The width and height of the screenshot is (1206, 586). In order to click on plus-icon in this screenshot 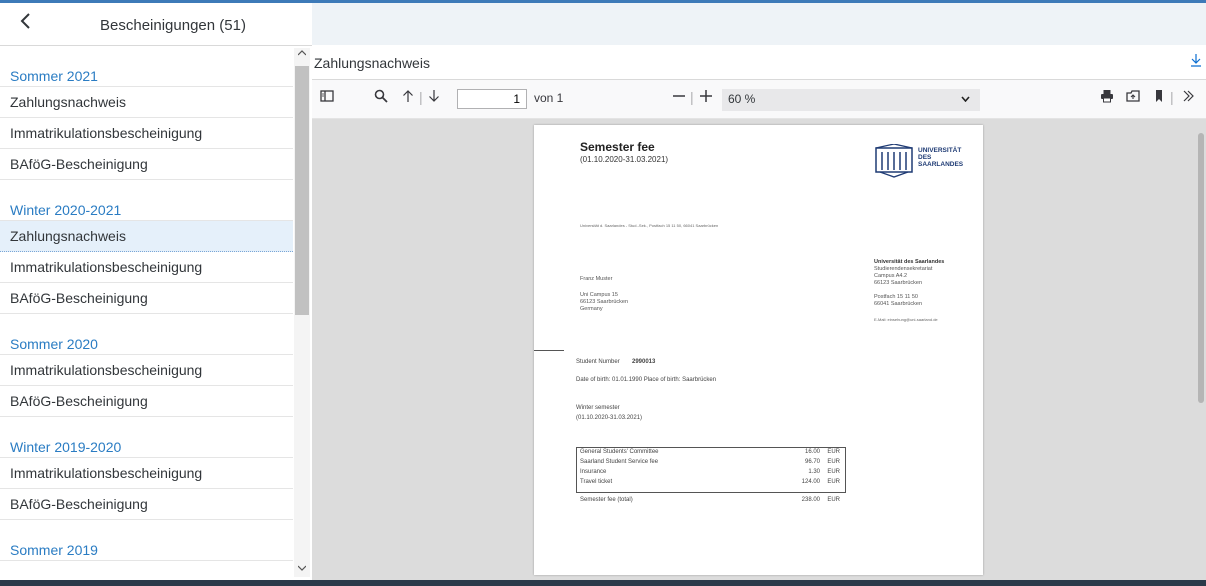, I will do `click(706, 96)`.